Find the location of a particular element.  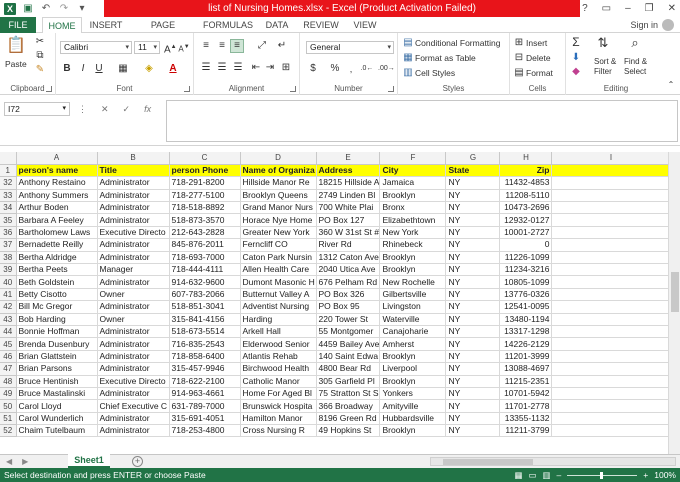

page-break-view-icon: ▥ is located at coordinates (547, 475).